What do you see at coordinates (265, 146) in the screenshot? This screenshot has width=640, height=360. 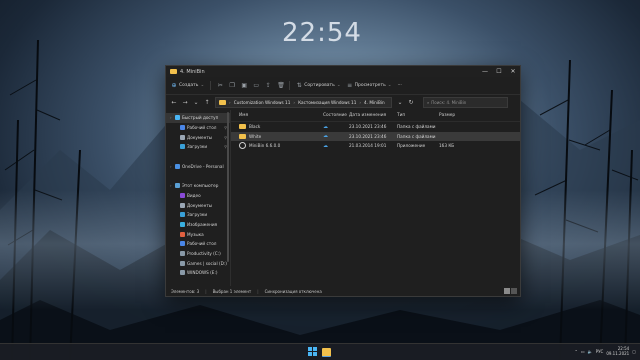 I see `file-name: MiniBin 6.6.0.0` at bounding box center [265, 146].